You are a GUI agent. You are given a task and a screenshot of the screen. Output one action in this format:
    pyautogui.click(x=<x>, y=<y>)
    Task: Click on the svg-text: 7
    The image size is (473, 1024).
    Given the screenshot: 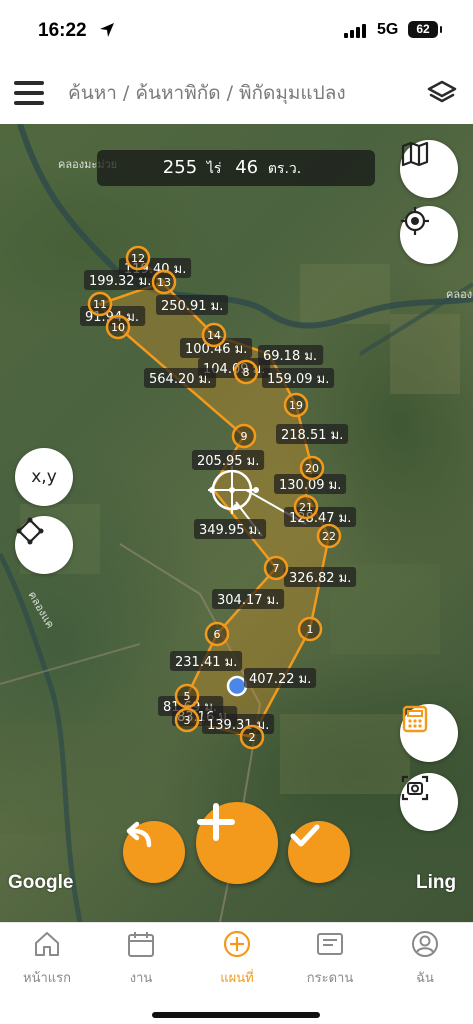 What is the action you would take?
    pyautogui.click(x=276, y=568)
    